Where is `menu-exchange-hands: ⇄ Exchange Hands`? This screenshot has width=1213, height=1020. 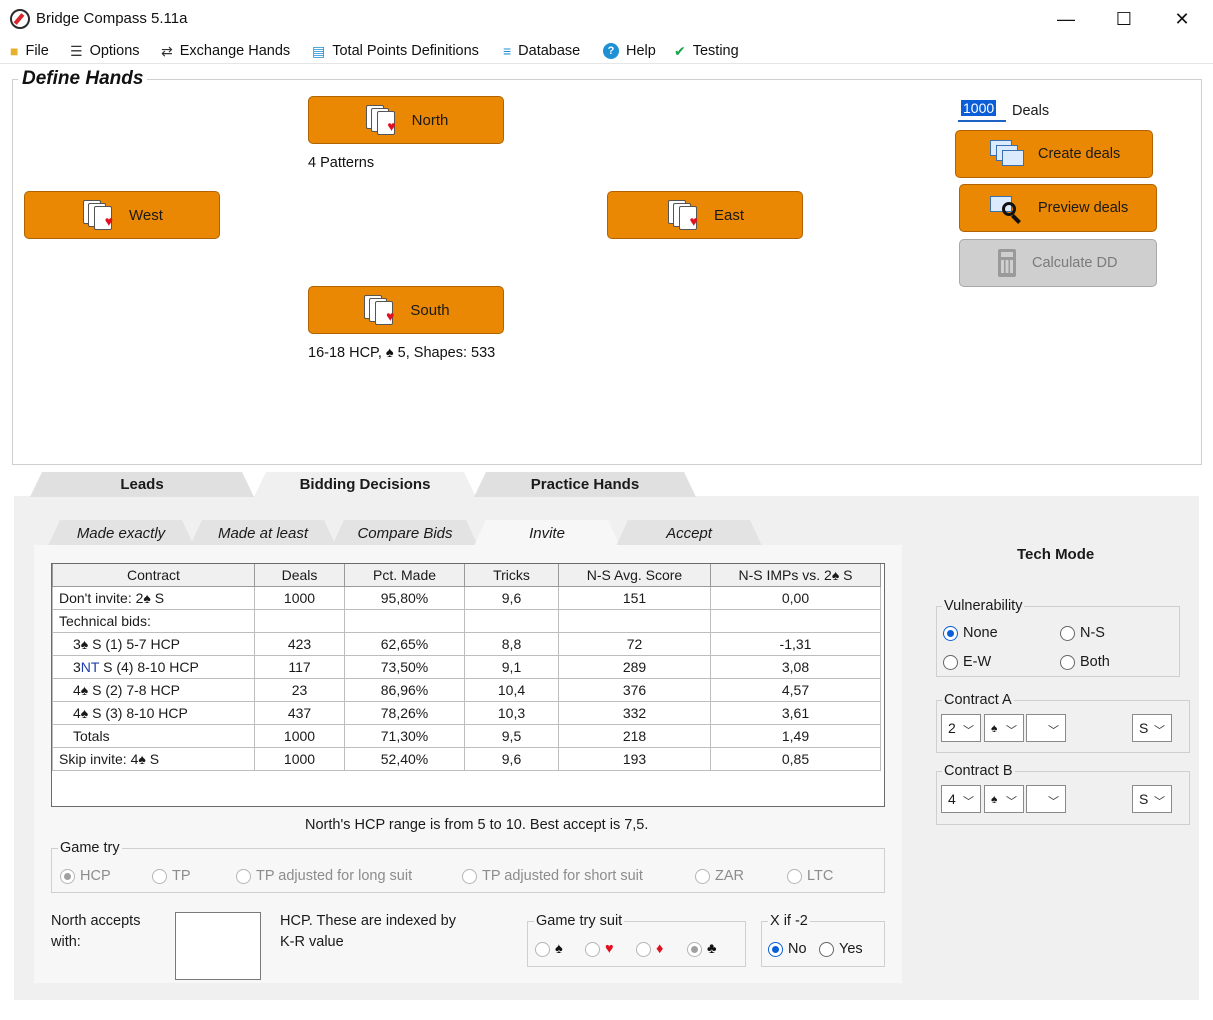
menu-exchange-hands: ⇄ Exchange Hands is located at coordinates (225, 51).